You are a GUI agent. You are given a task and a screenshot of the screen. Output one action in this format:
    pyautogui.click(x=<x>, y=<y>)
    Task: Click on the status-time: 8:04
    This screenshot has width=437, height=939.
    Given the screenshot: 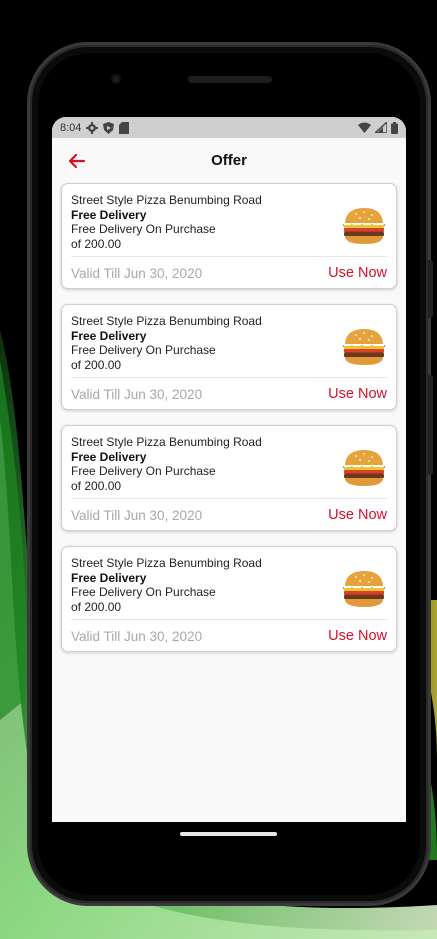 What is the action you would take?
    pyautogui.click(x=71, y=127)
    